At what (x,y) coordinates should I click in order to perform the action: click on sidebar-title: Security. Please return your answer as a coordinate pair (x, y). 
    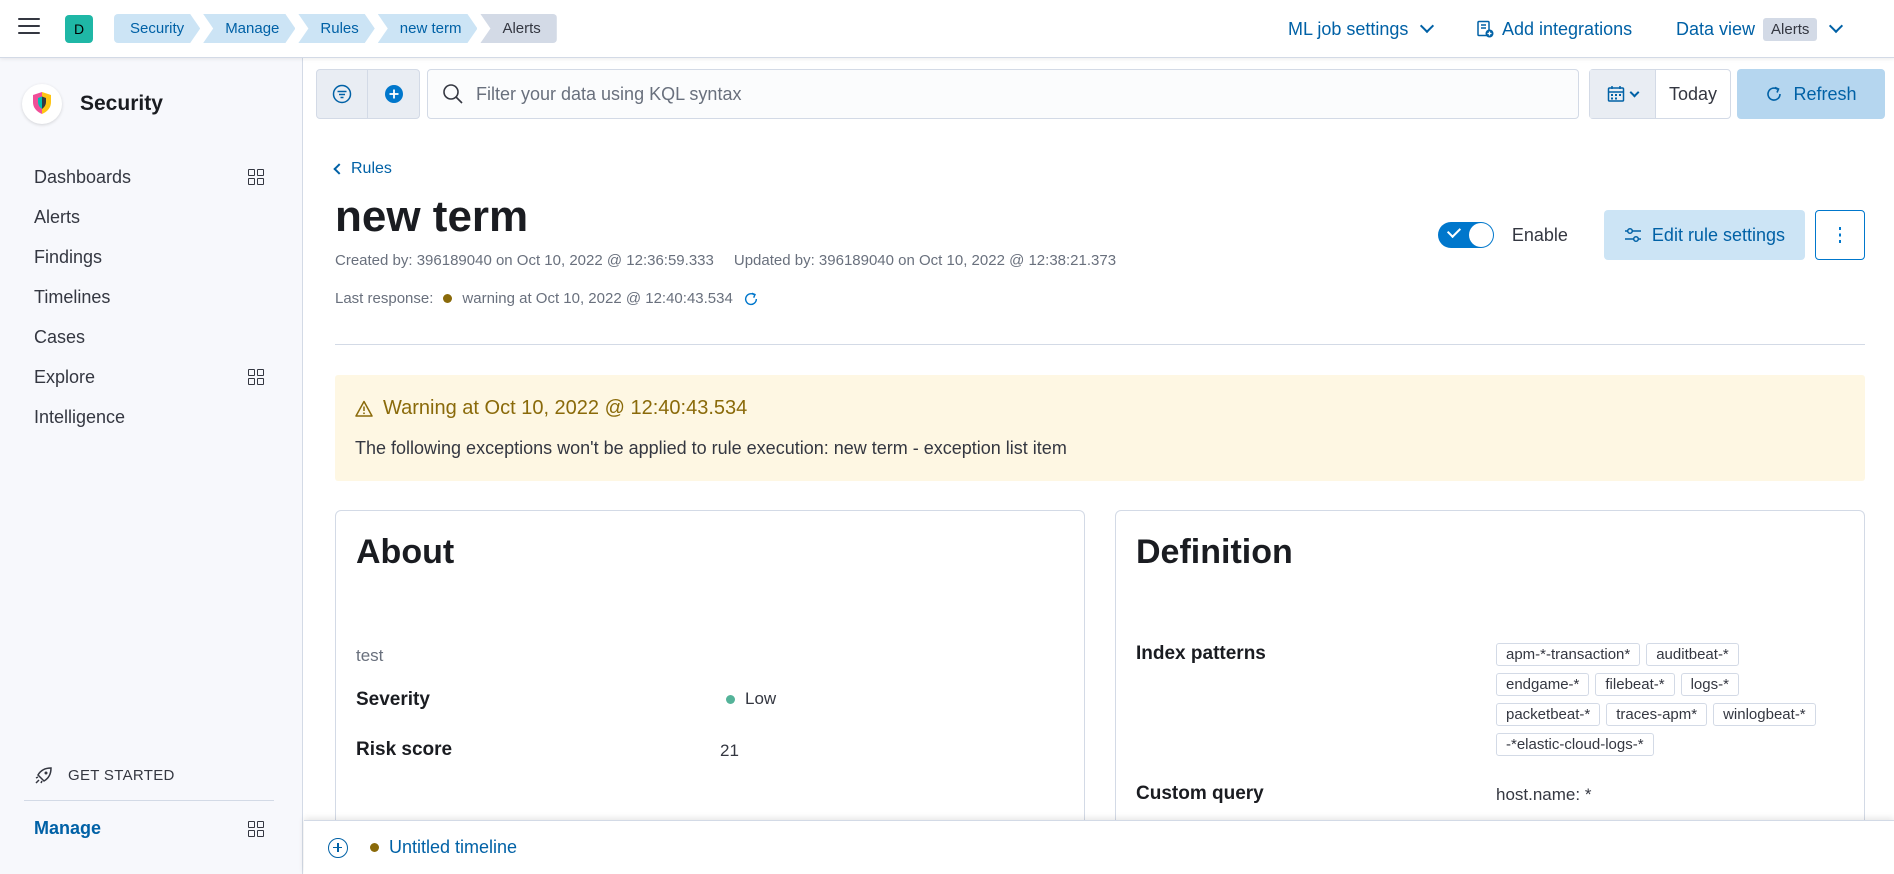
    Looking at the image, I should click on (121, 103).